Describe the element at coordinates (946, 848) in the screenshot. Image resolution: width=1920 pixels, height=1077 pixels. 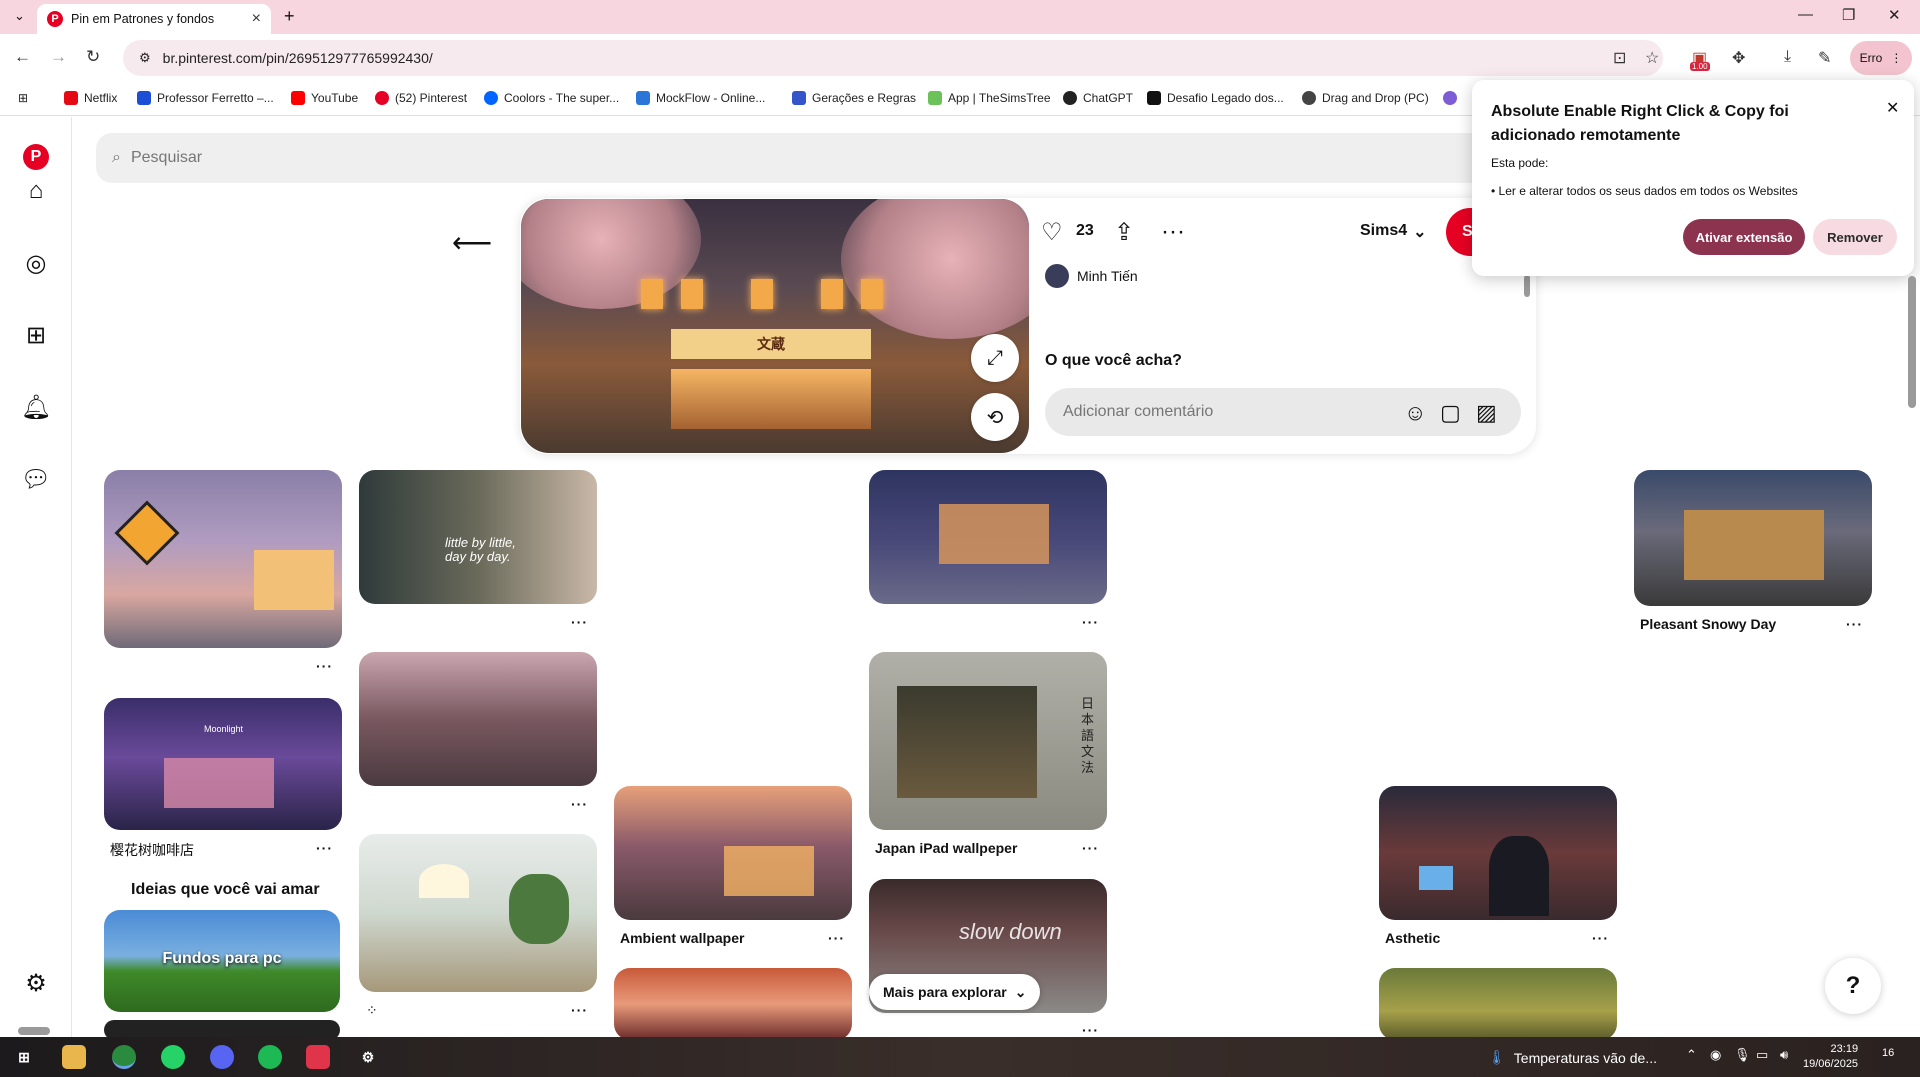
I see `pin-title: Japan iPad wallpeper` at that location.